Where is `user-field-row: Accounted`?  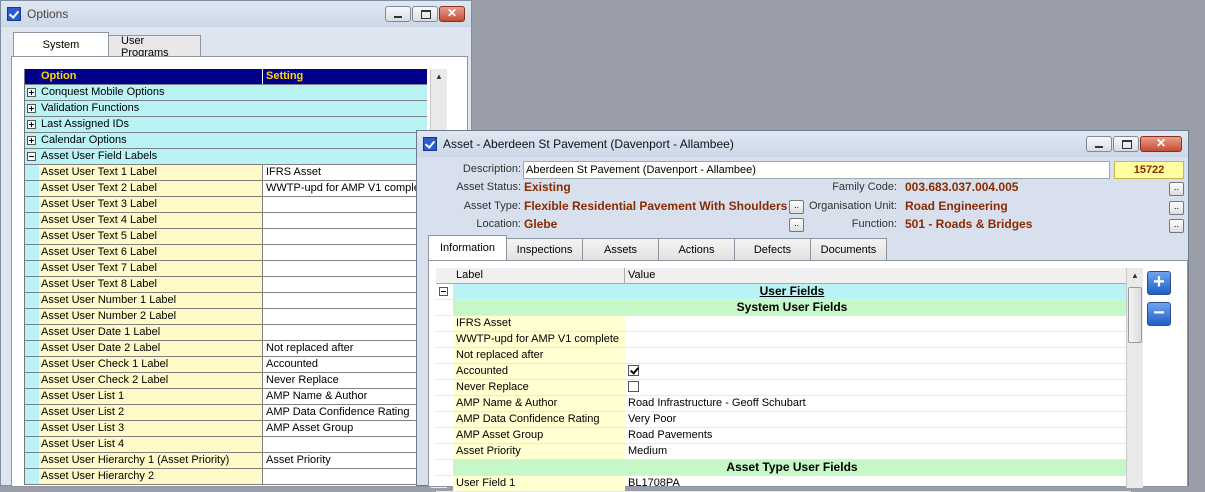
user-field-row: Accounted is located at coordinates (783, 372).